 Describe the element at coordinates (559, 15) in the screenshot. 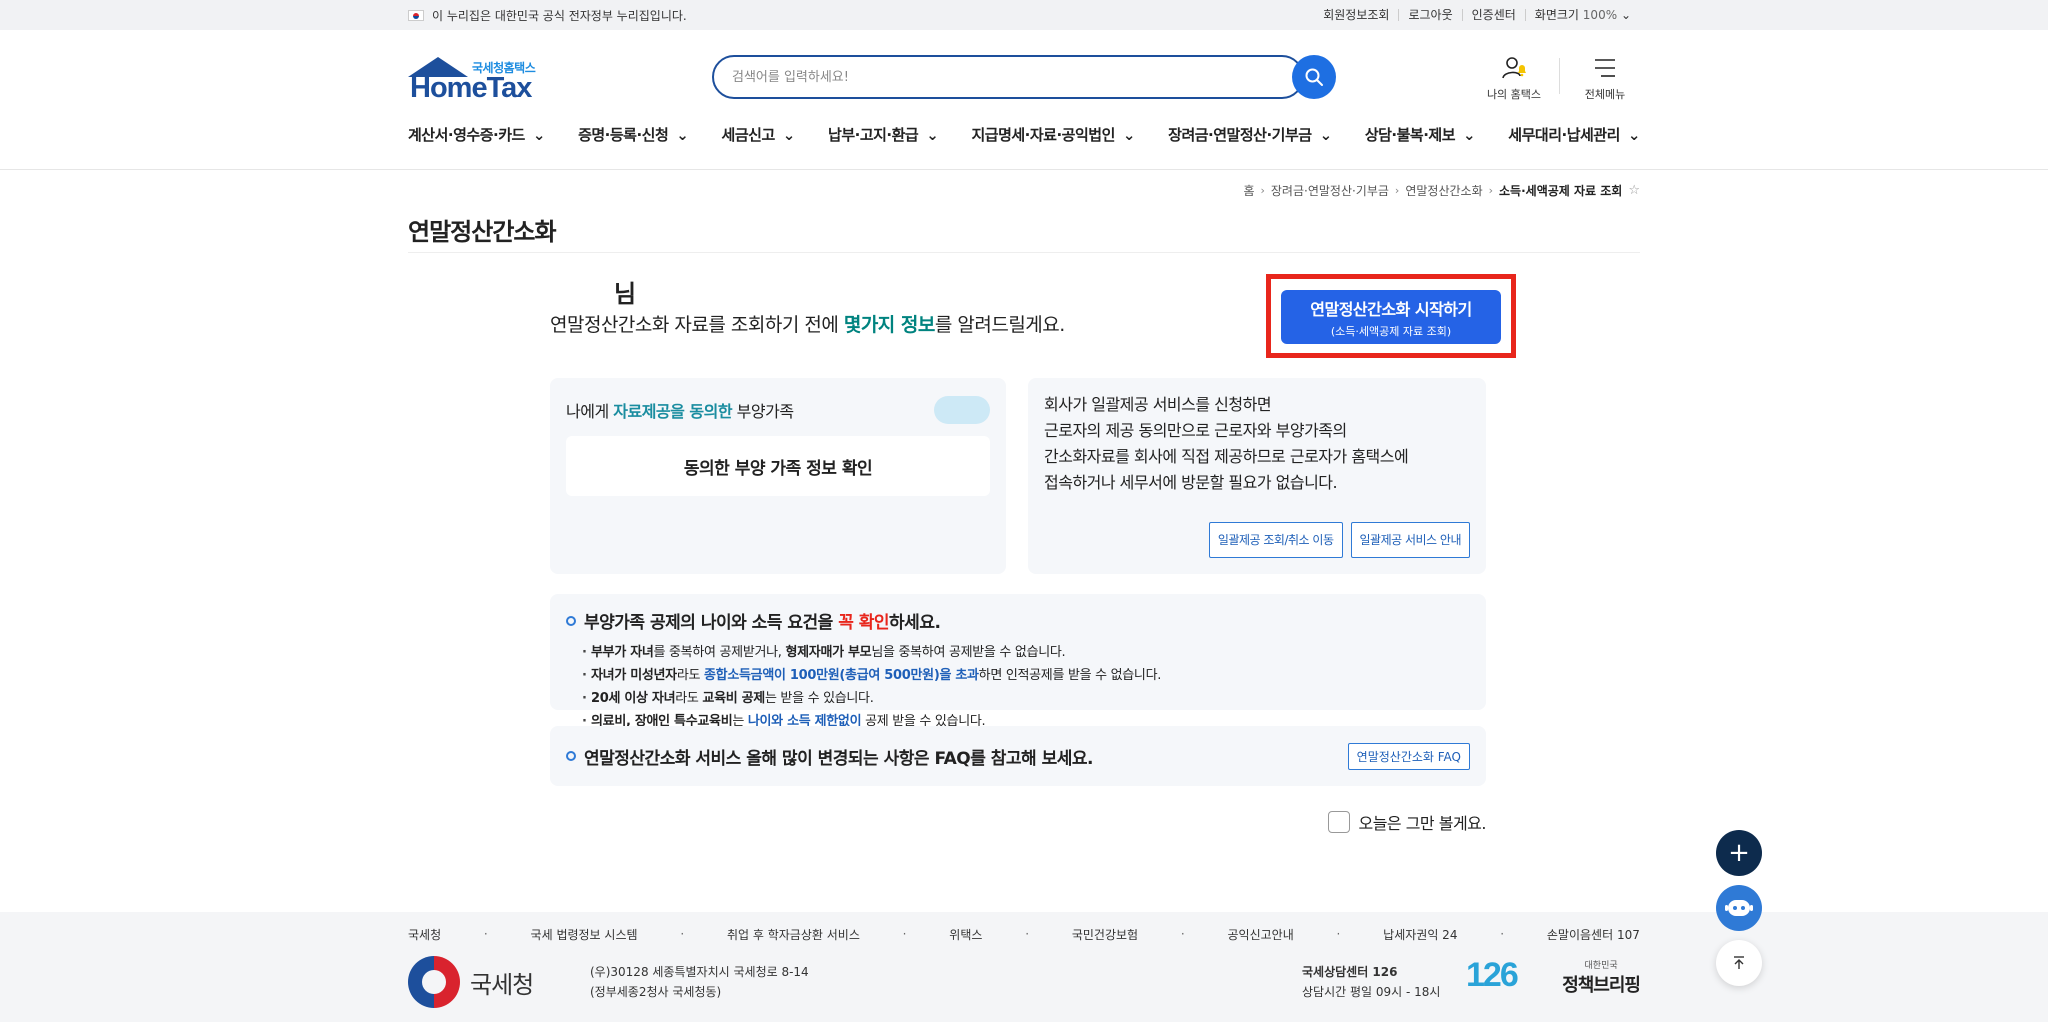

I see `gov-notice-text: 이 누리집은 대한민국 공식 전자정부 누리집입니다.` at that location.